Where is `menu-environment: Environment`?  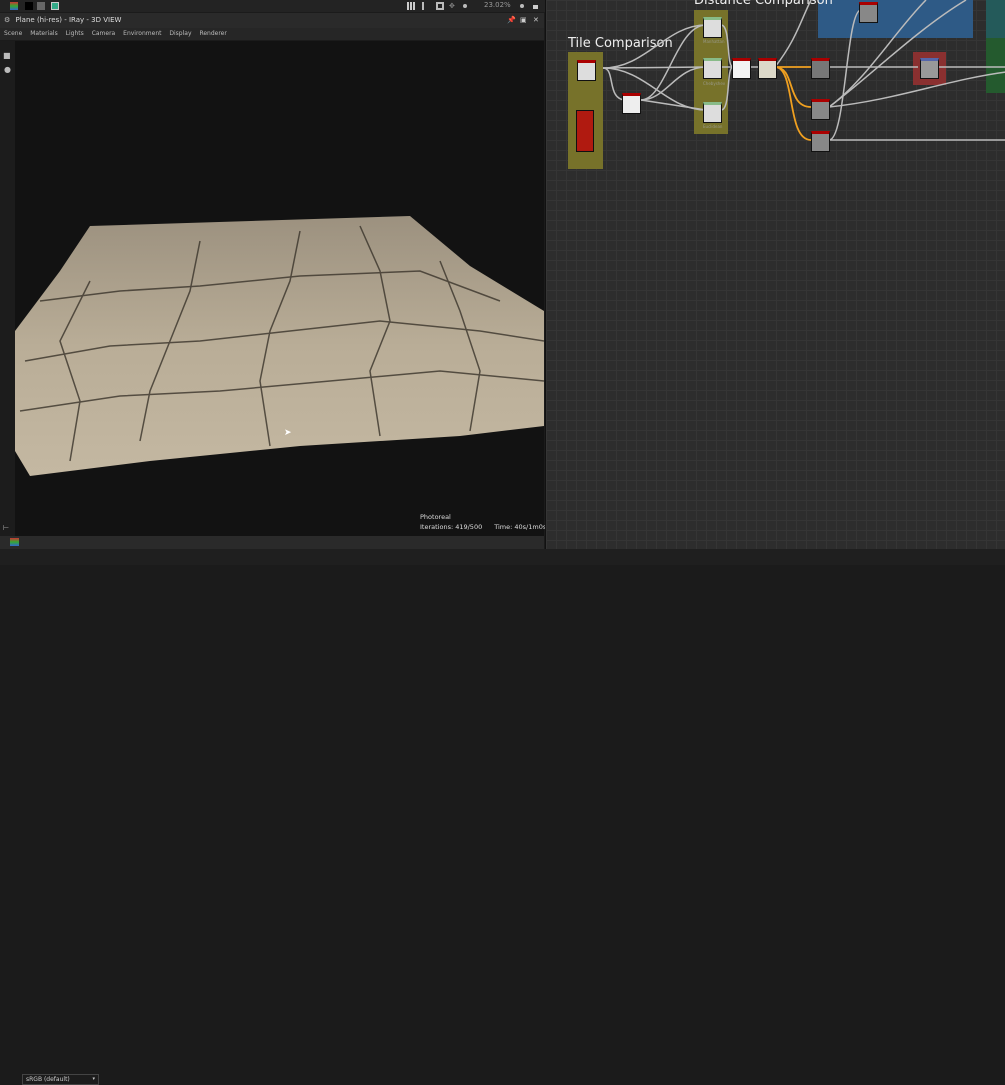
menu-environment: Environment is located at coordinates (142, 33).